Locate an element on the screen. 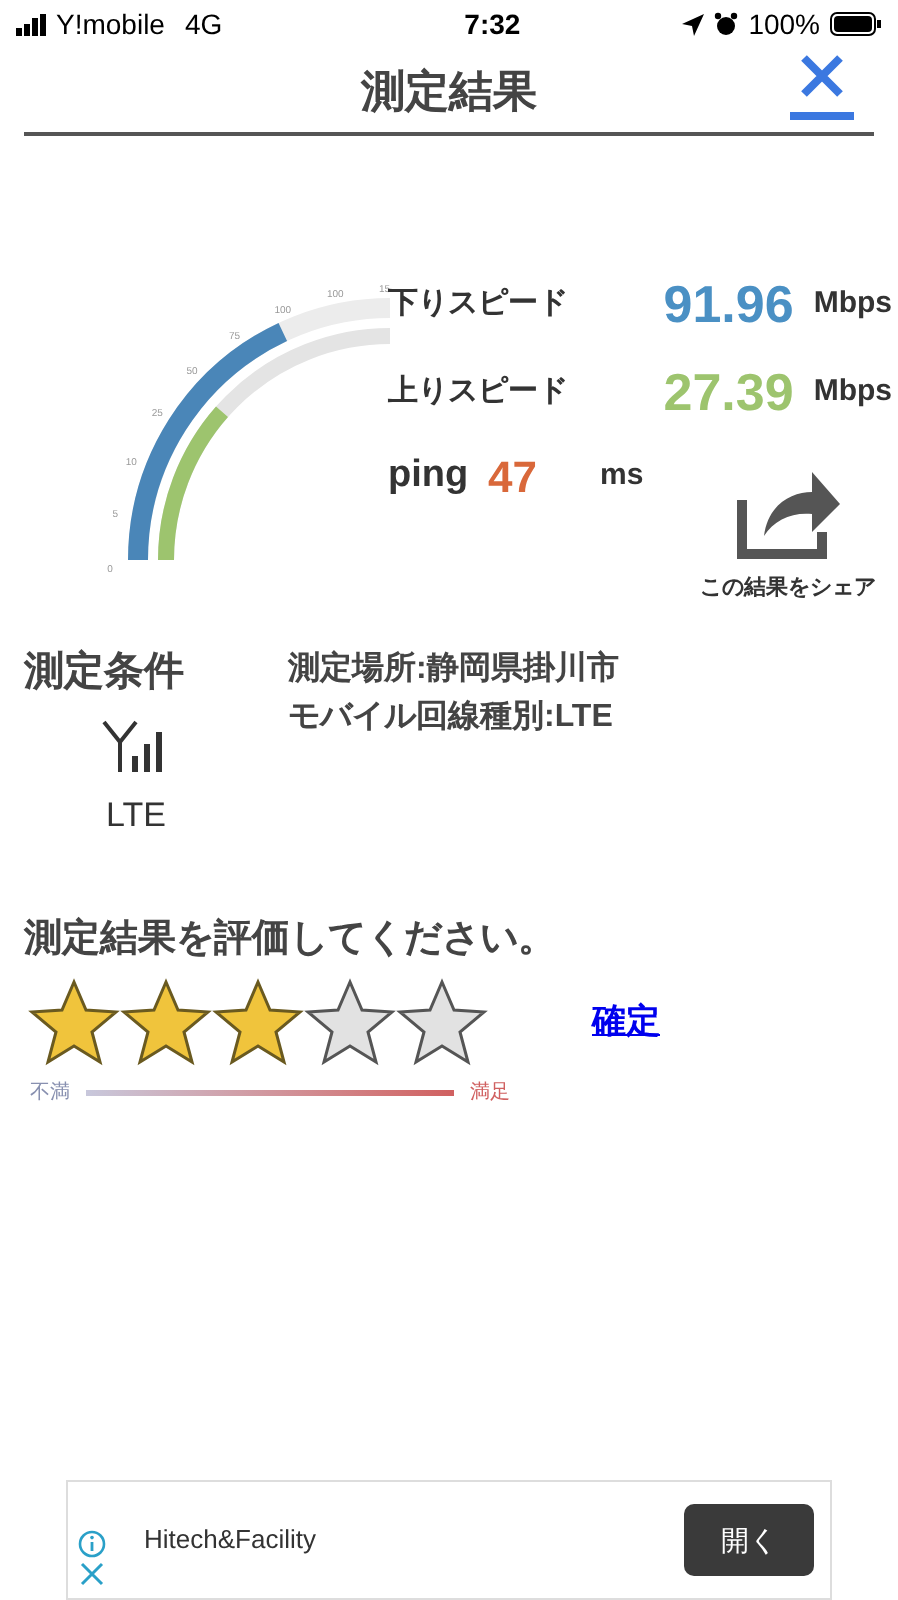 The width and height of the screenshot is (898, 1600). signal-icon is located at coordinates (32, 24).